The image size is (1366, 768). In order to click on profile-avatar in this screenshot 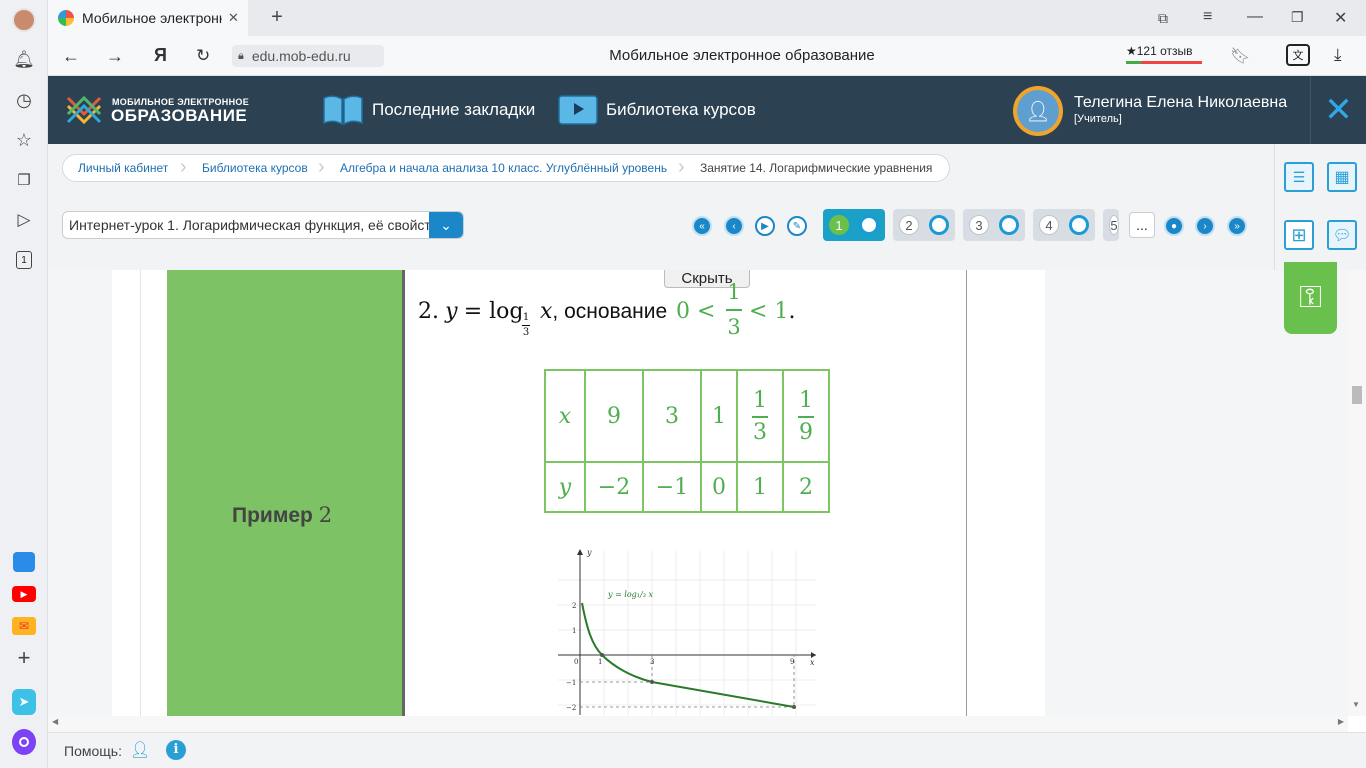, I will do `click(24, 20)`.